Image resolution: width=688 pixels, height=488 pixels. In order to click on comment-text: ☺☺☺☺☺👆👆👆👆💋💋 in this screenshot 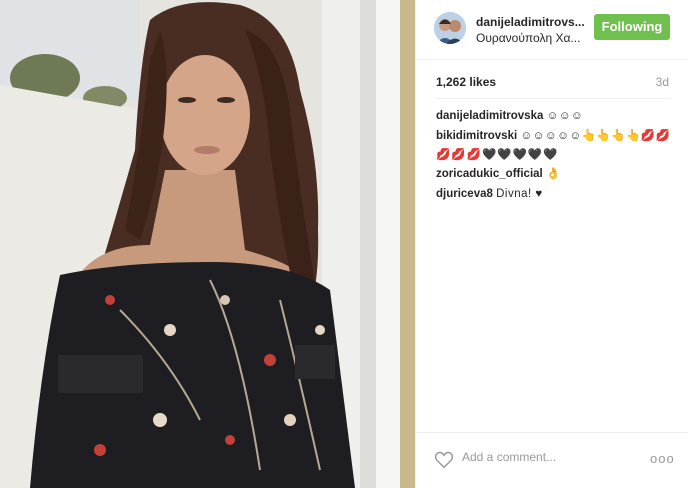, I will do `click(595, 136)`.